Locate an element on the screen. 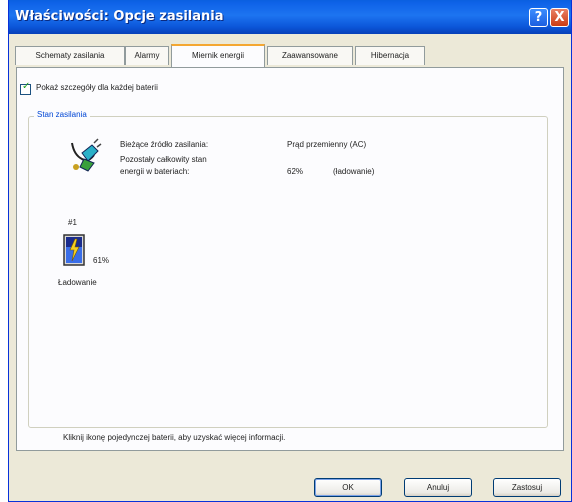 The height and width of the screenshot is (502, 572). close-button: X is located at coordinates (559, 17).